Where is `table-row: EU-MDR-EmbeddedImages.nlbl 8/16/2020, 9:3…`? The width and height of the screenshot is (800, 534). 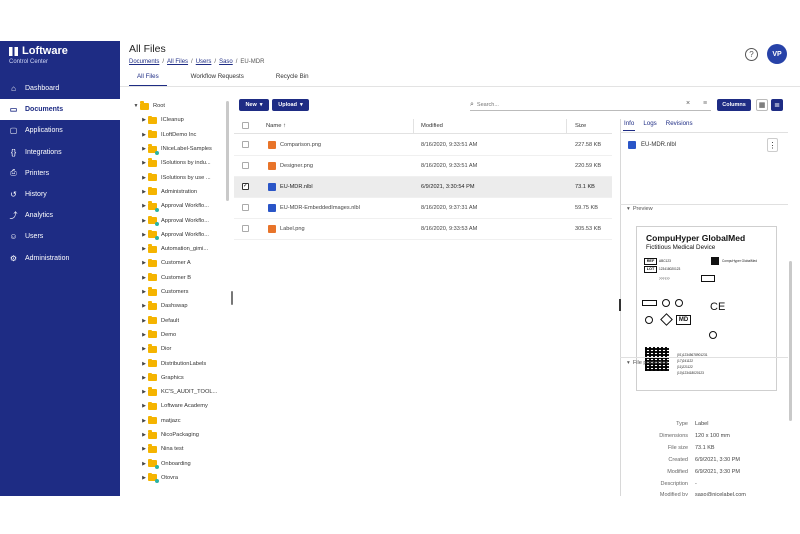 table-row: EU-MDR-EmbeddedImages.nlbl 8/16/2020, 9:3… is located at coordinates (423, 208).